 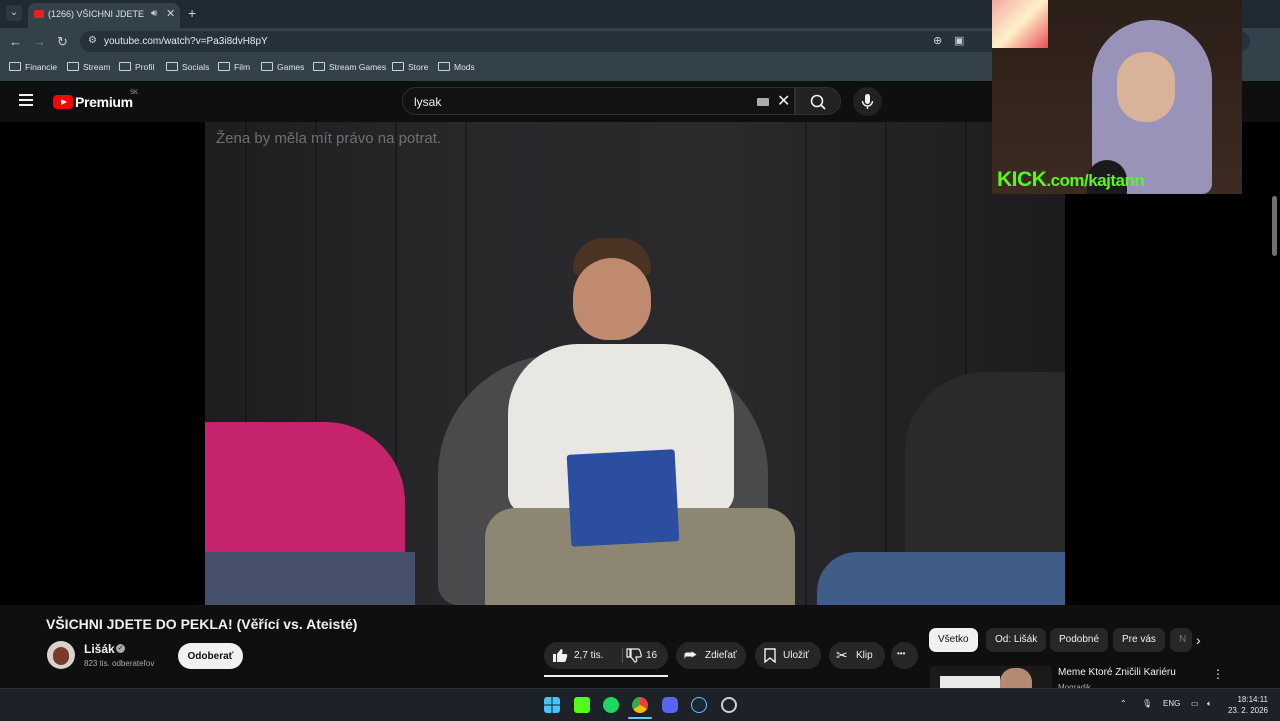 I want to click on bookmark-film: Film, so click(x=234, y=67).